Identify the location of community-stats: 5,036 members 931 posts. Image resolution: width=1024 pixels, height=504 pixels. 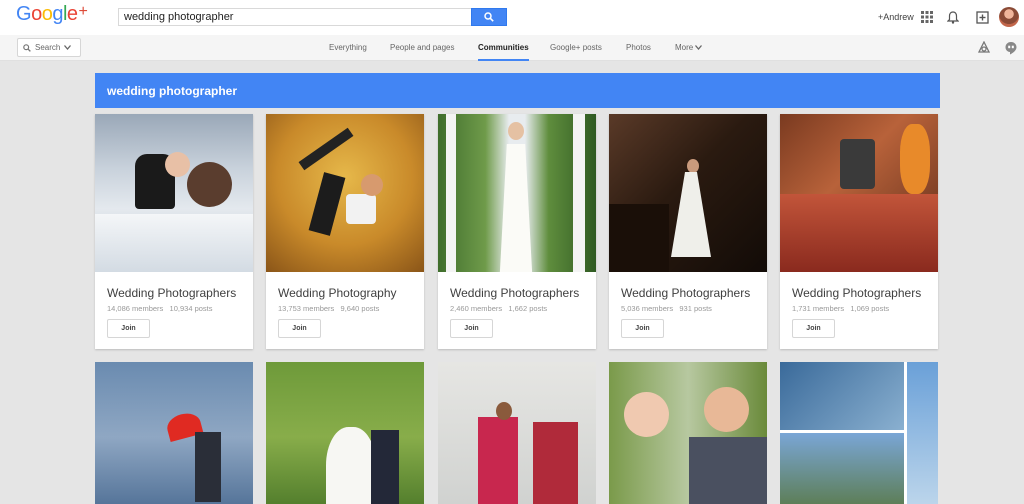
(666, 308).